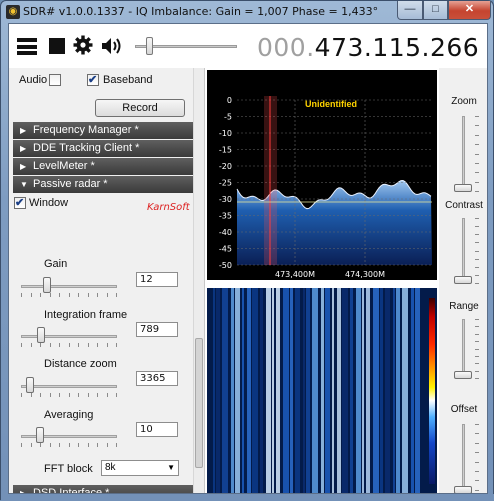 The height and width of the screenshot is (501, 494). Describe the element at coordinates (103, 166) in the screenshot. I see `section-levelmeter: ▶ LevelMeter *` at that location.